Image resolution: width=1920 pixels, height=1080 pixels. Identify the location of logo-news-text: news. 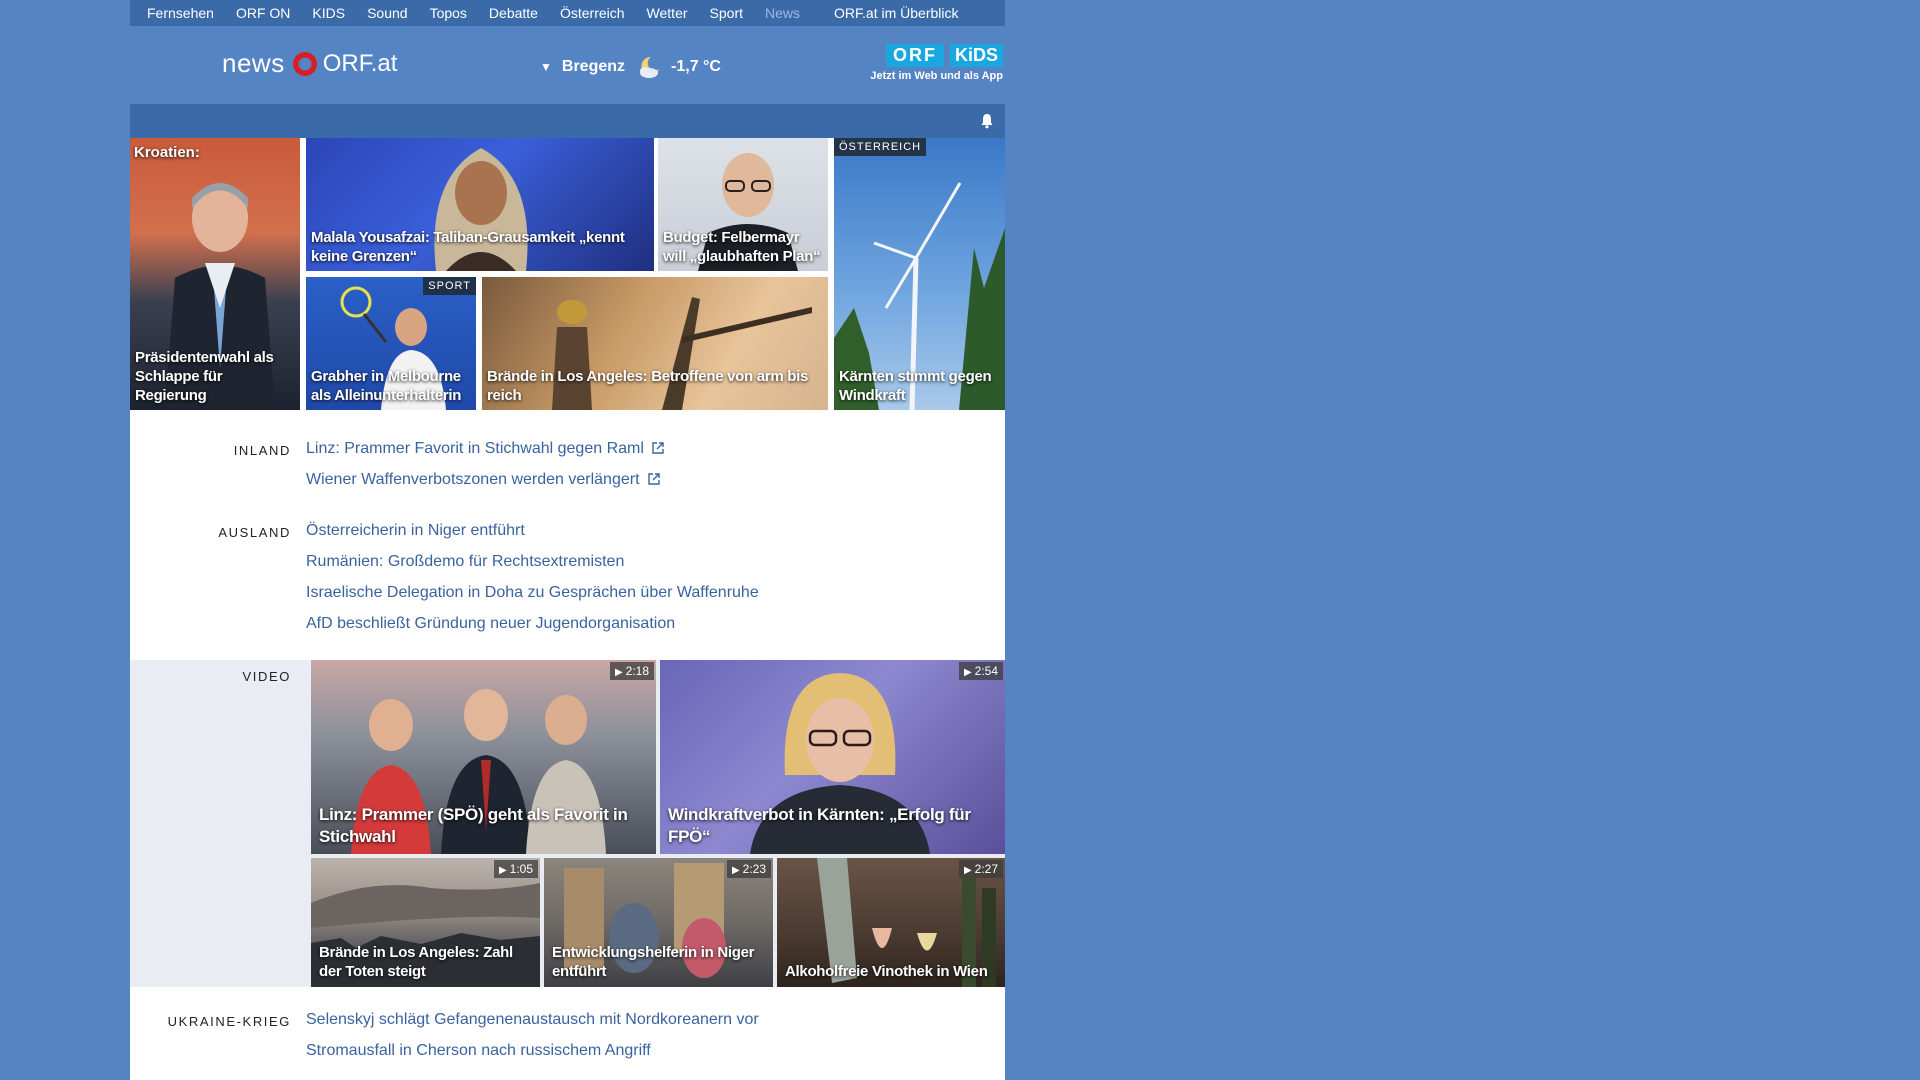
(253, 63).